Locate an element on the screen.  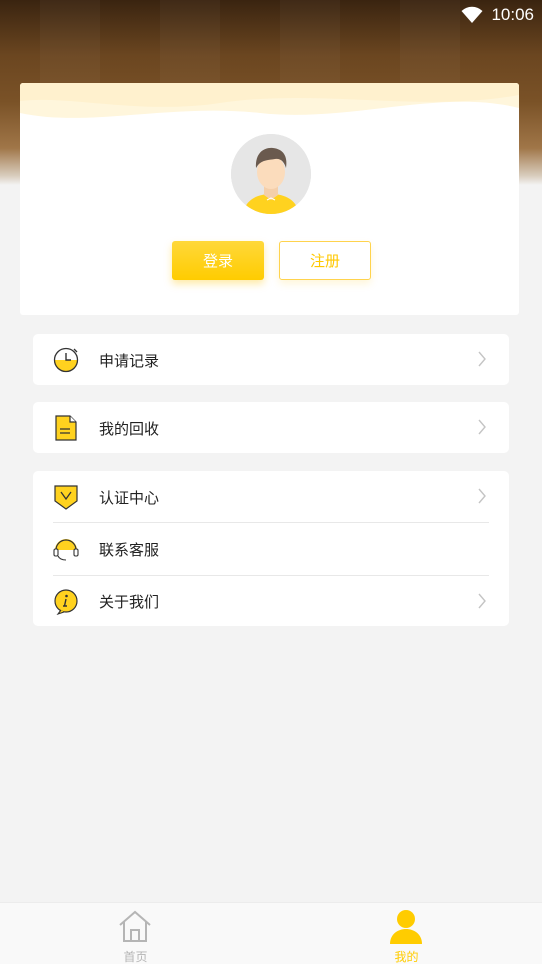
verify-shield-icon is located at coordinates (66, 497).